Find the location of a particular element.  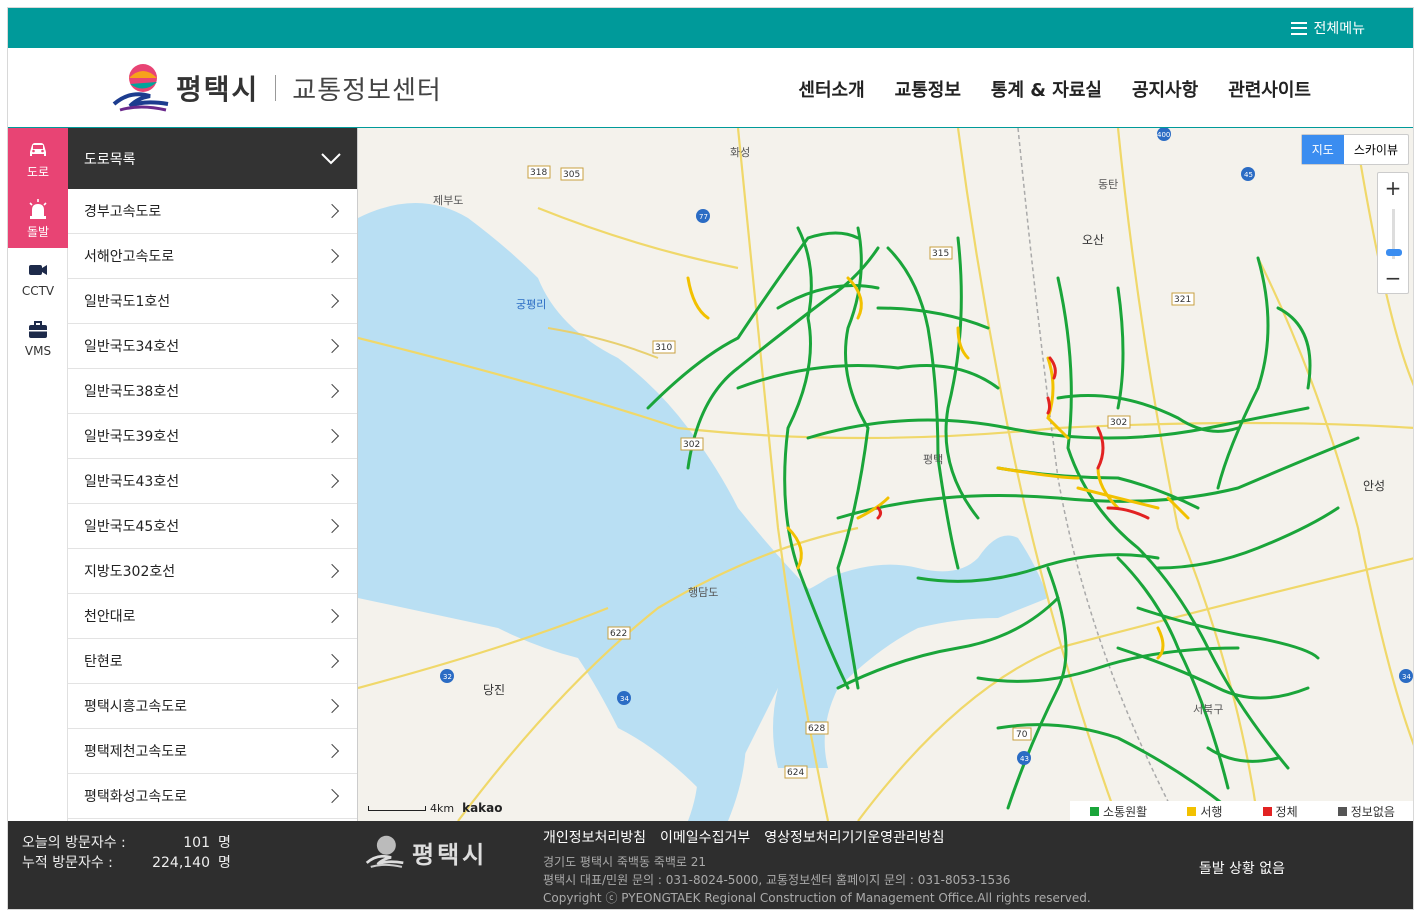

siren-icon is located at coordinates (38, 208).